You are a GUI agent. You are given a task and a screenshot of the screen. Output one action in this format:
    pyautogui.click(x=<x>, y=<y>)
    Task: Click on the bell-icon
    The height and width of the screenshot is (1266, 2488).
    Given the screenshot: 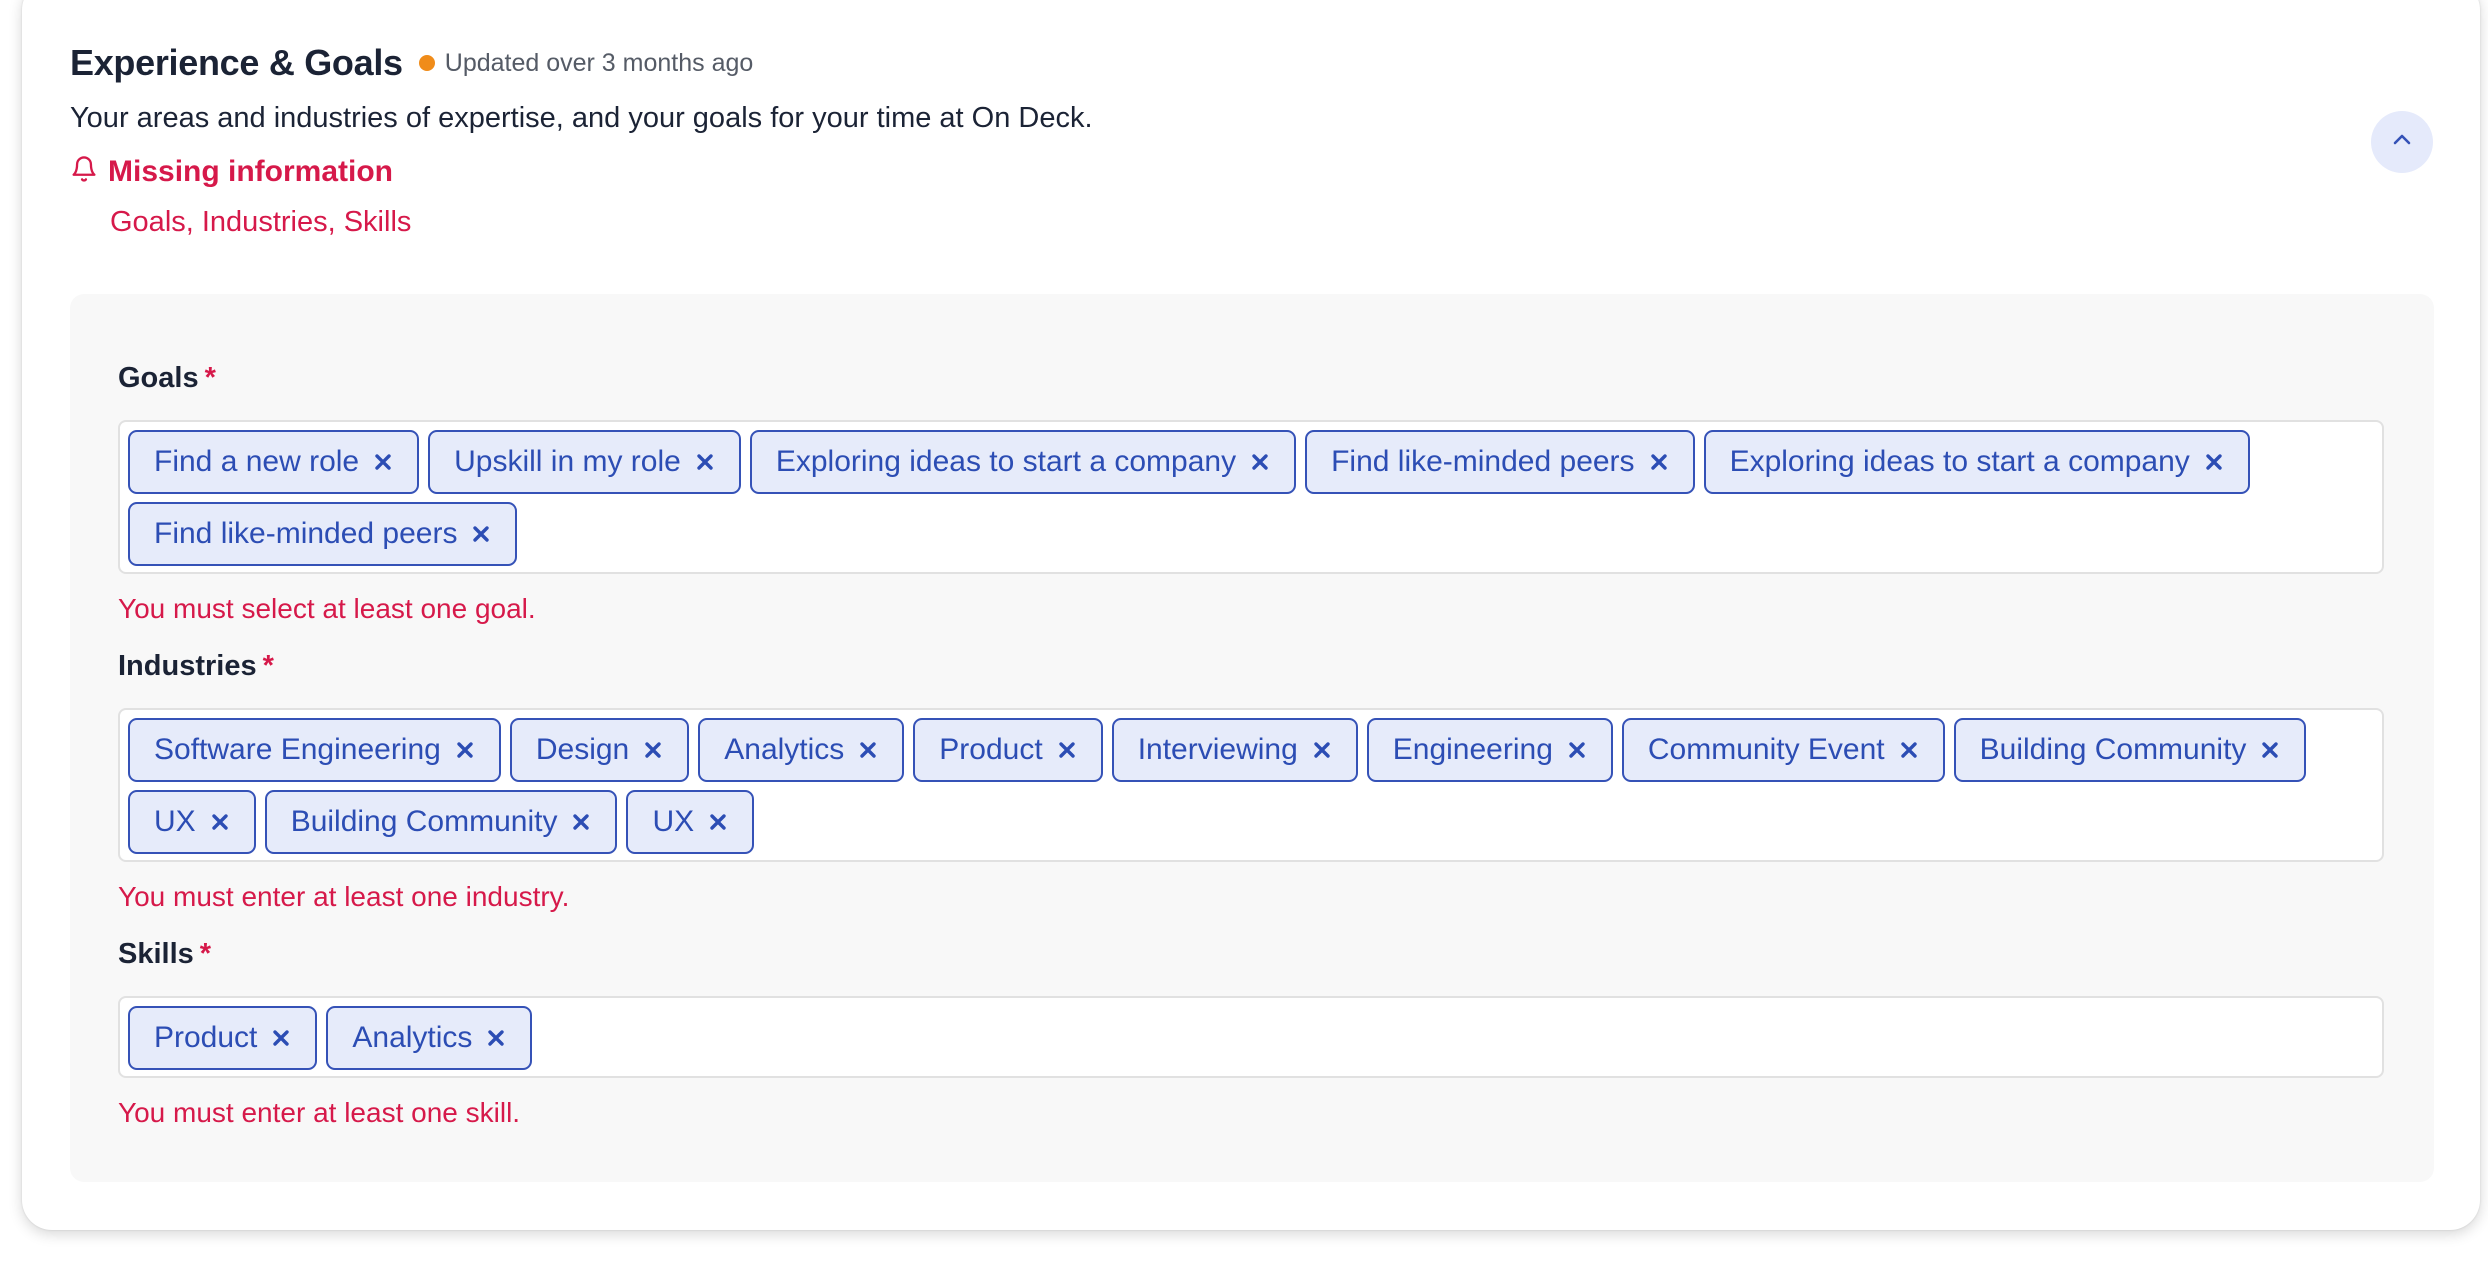 What is the action you would take?
    pyautogui.click(x=89, y=171)
    